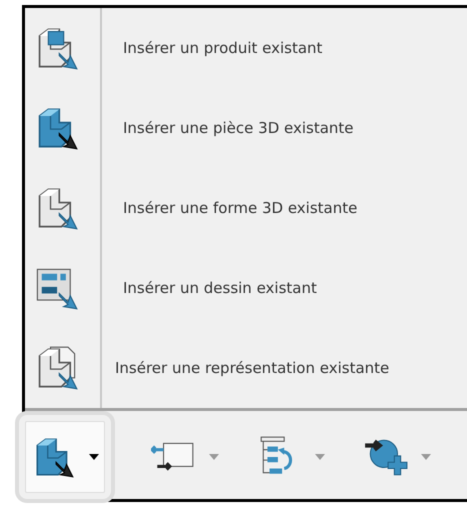 Image resolution: width=467 pixels, height=507 pixels. I want to click on menu-item: Insérer un produit existant, so click(246, 48).